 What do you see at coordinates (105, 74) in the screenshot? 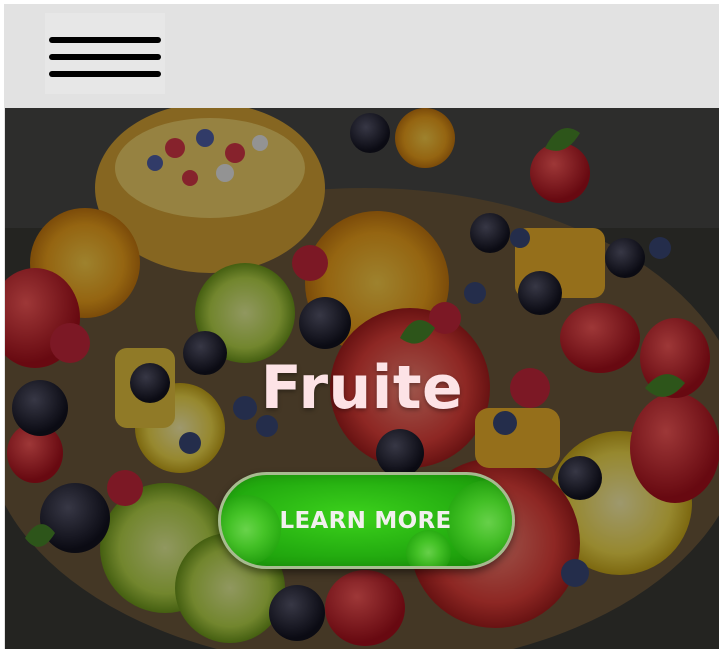
I see `hamburger-menu-icon-bottom` at bounding box center [105, 74].